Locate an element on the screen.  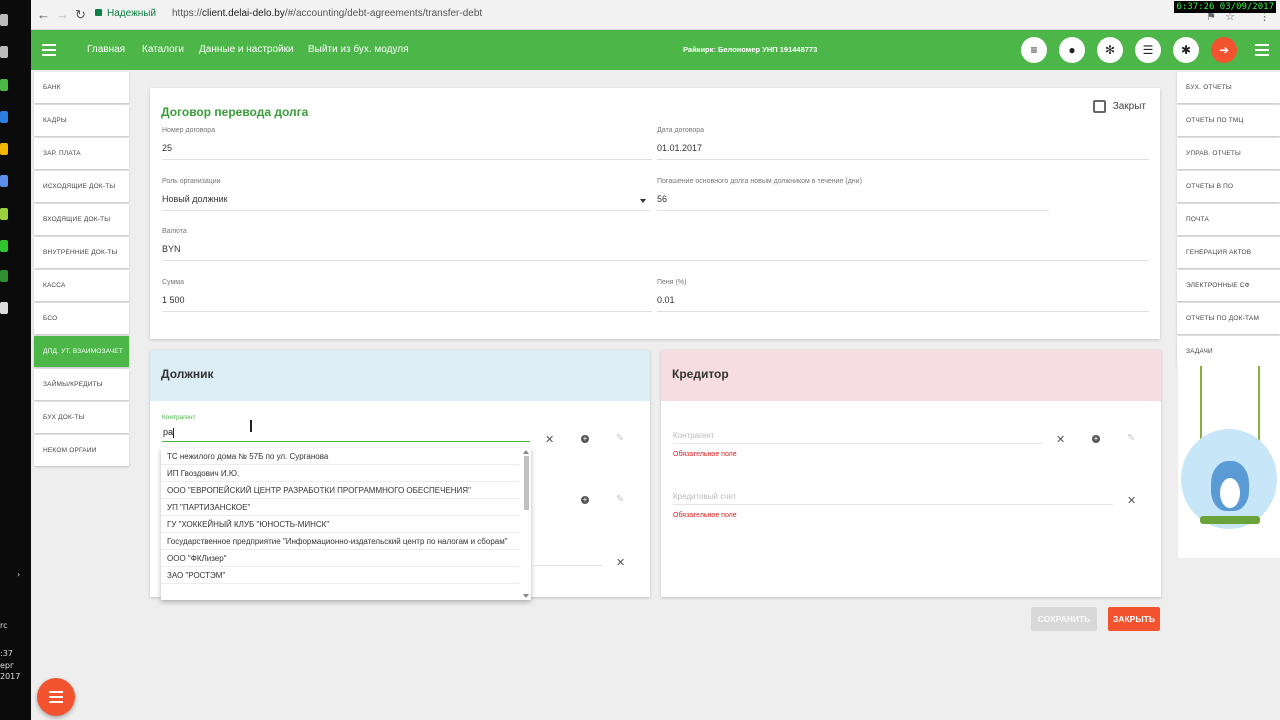
text-cursor-pointer is located at coordinates (251, 426).